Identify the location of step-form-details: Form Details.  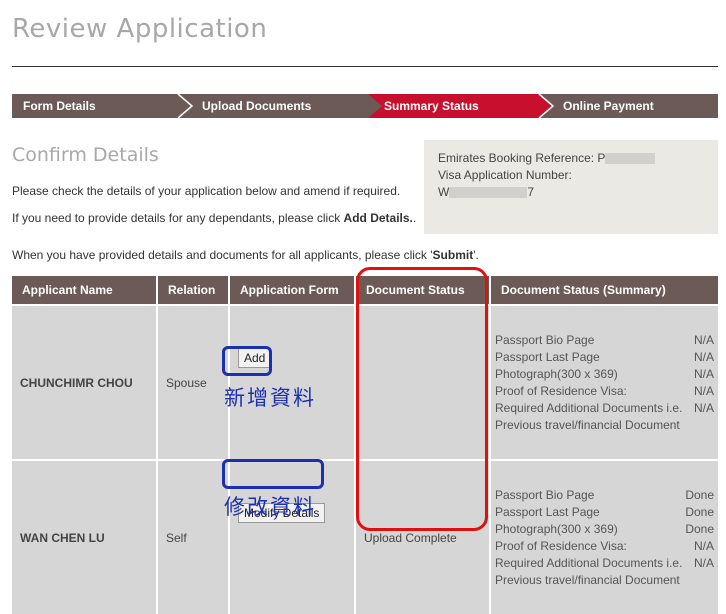
(59, 106).